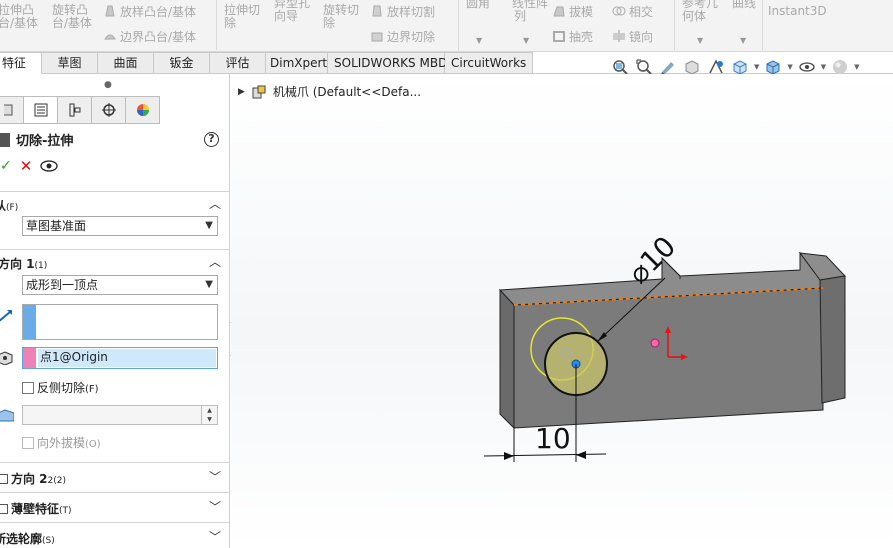 The height and width of the screenshot is (548, 893). I want to click on curves-button: 曲线, so click(744, 5).